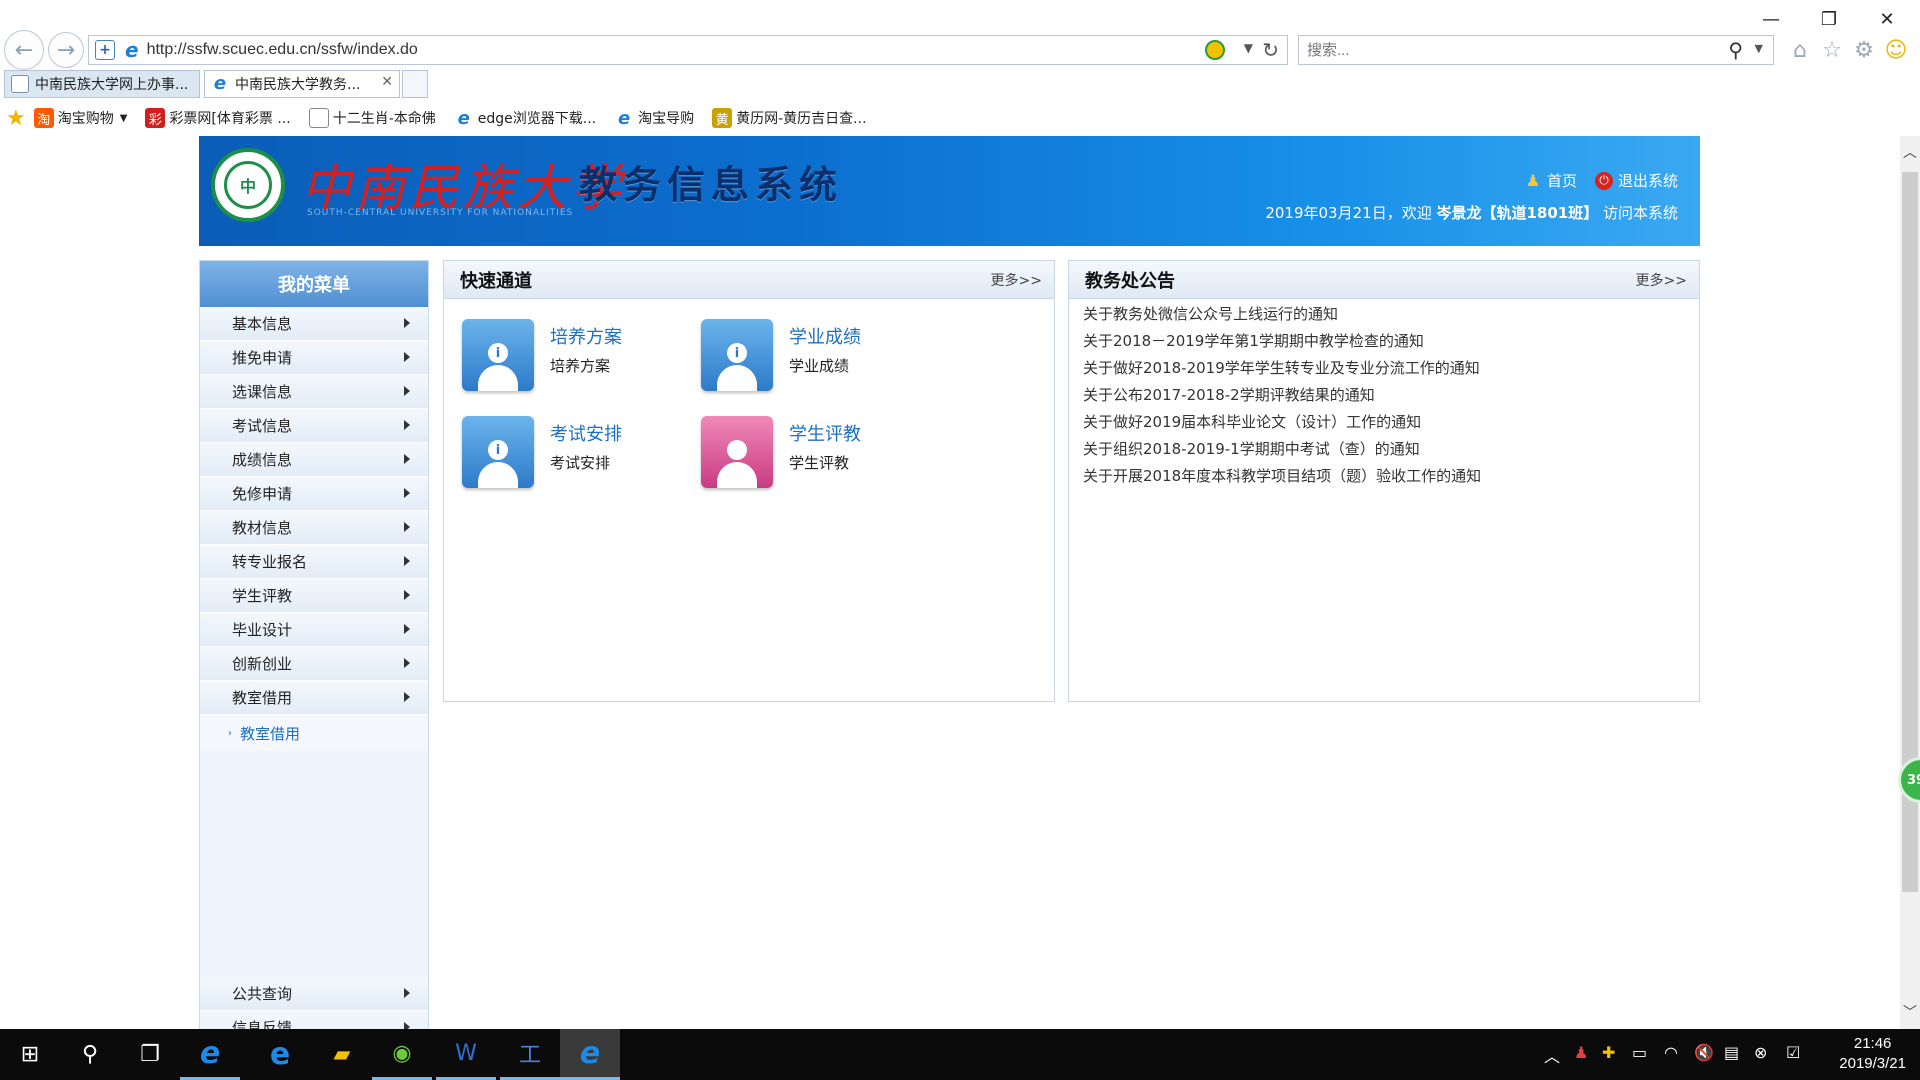  Describe the element at coordinates (1215, 50) in the screenshot. I see `compat-globe-icon` at that location.